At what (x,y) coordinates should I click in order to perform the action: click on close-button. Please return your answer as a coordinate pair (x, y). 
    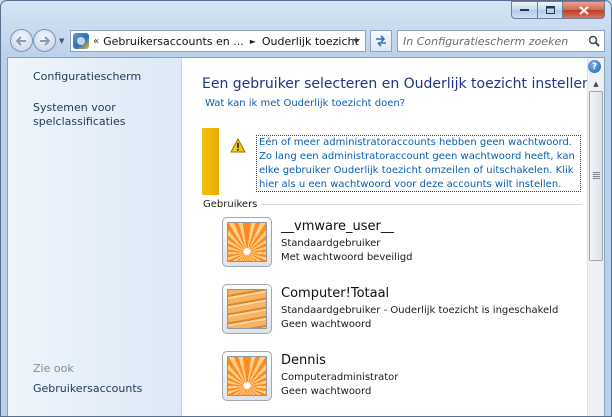
    Looking at the image, I should click on (583, 10).